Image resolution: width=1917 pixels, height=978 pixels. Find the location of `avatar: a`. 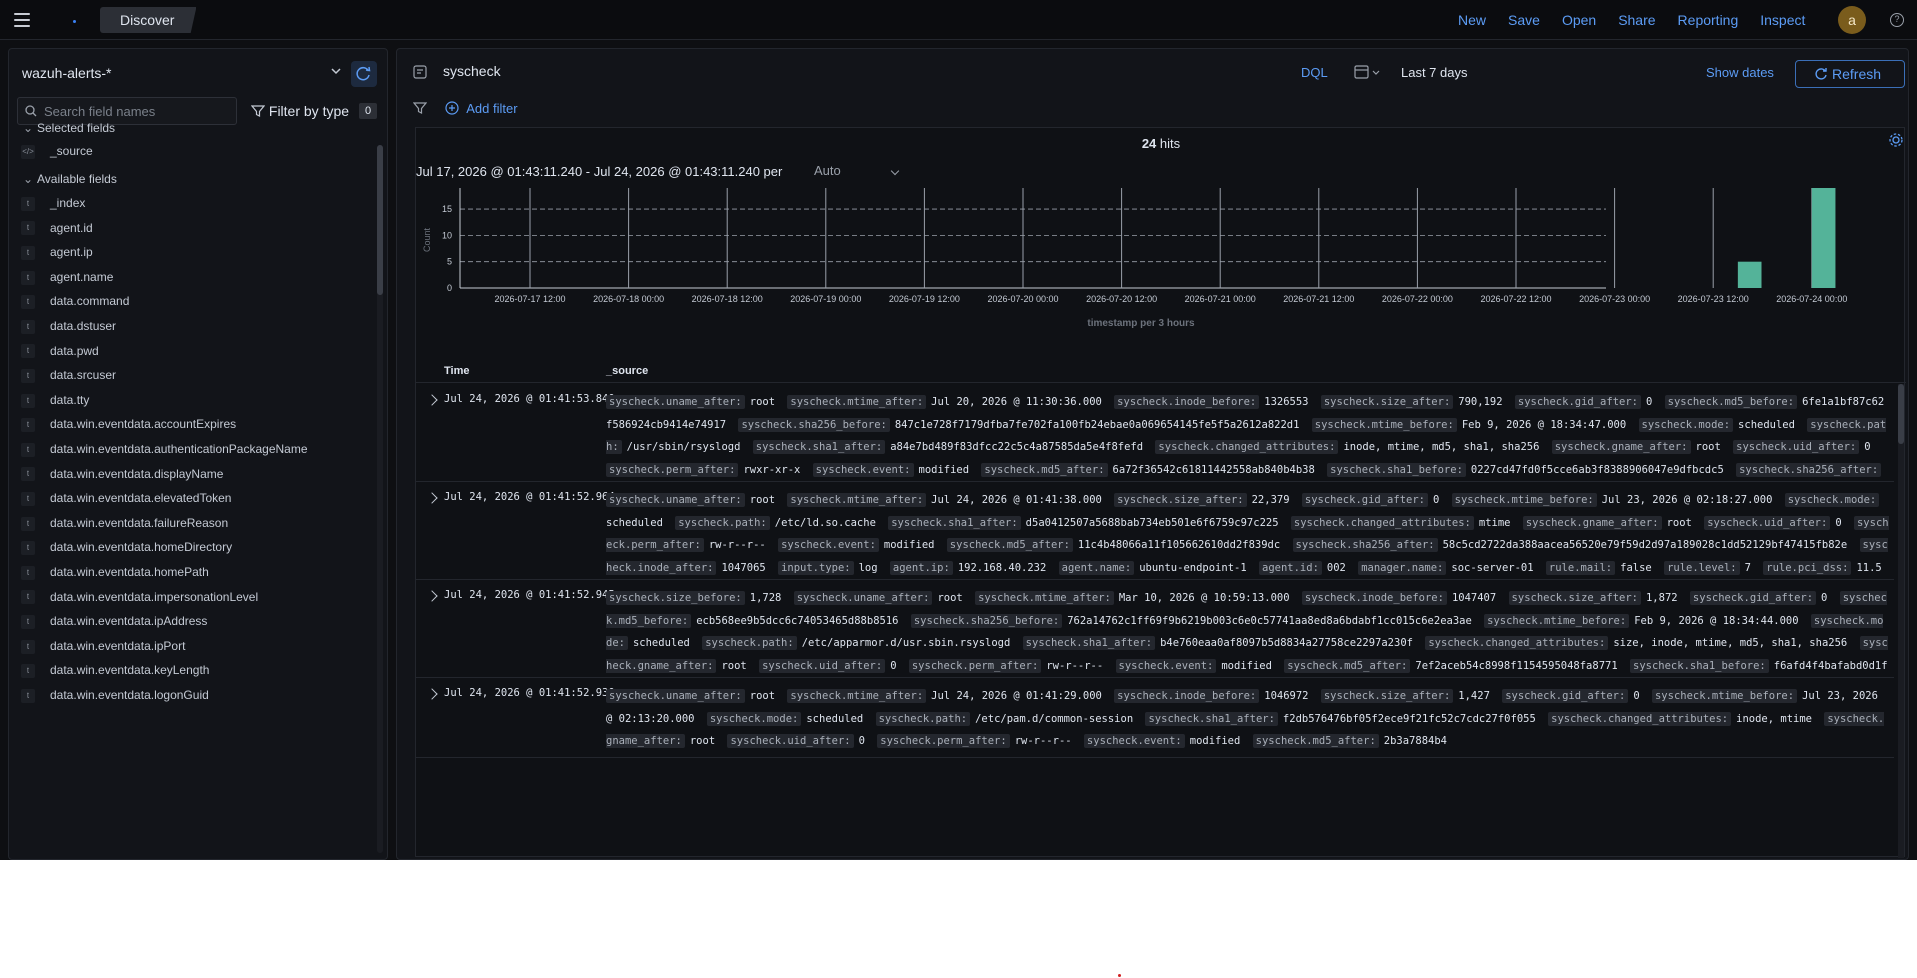

avatar: a is located at coordinates (1852, 20).